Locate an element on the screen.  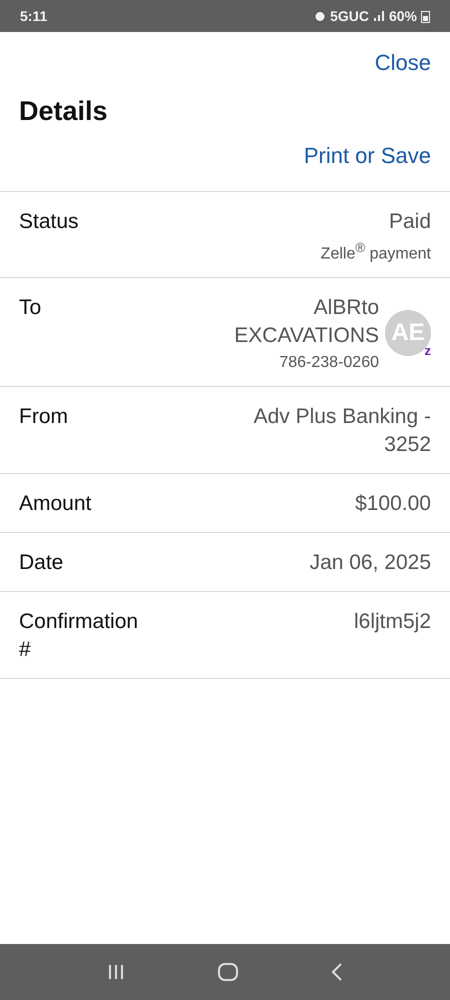
close-link: Close is located at coordinates (402, 63).